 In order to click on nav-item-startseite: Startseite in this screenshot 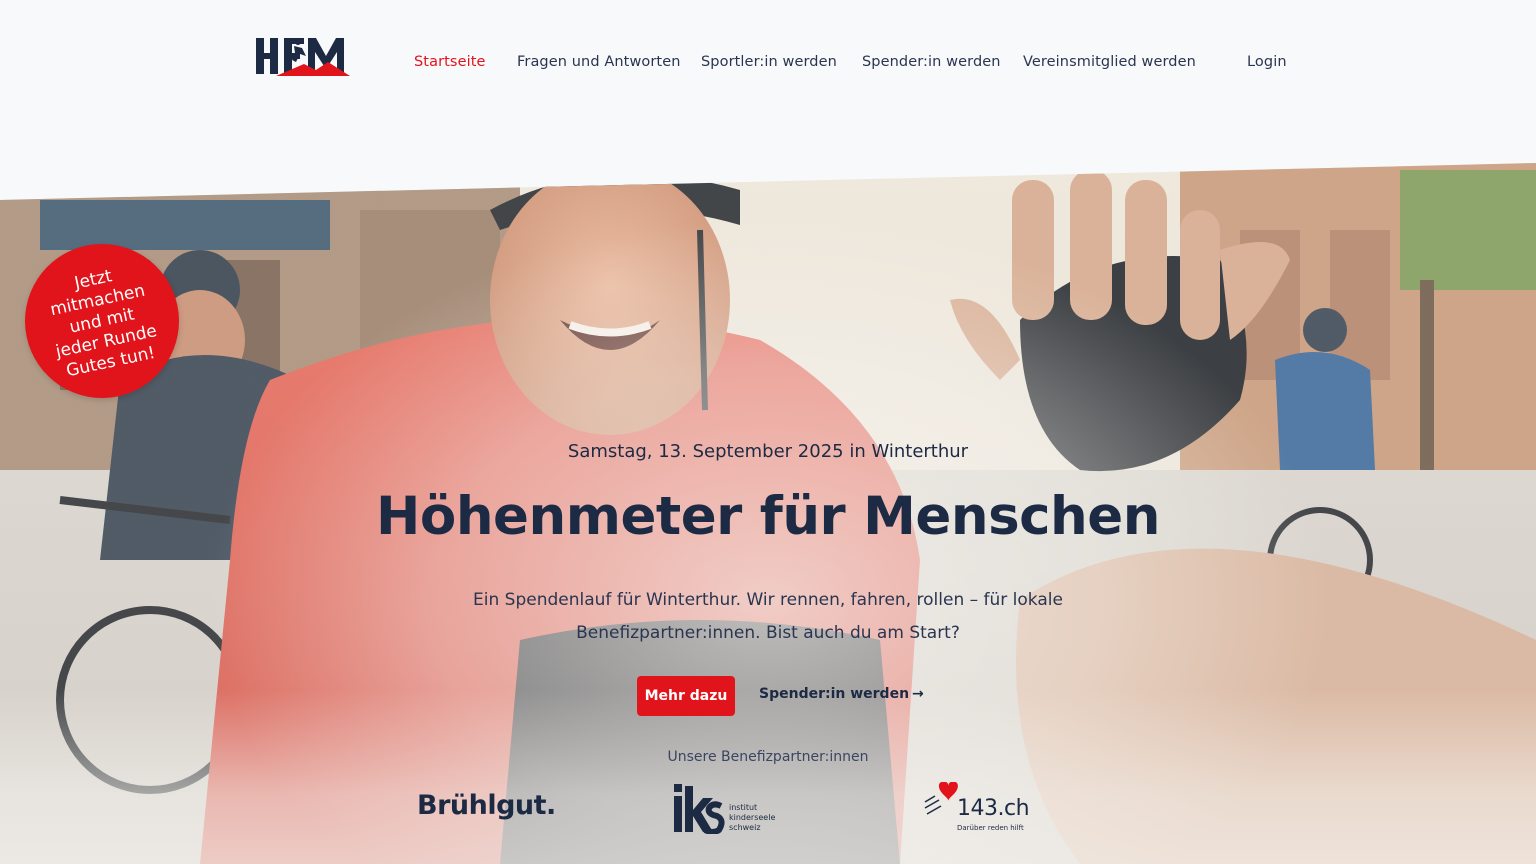, I will do `click(450, 62)`.